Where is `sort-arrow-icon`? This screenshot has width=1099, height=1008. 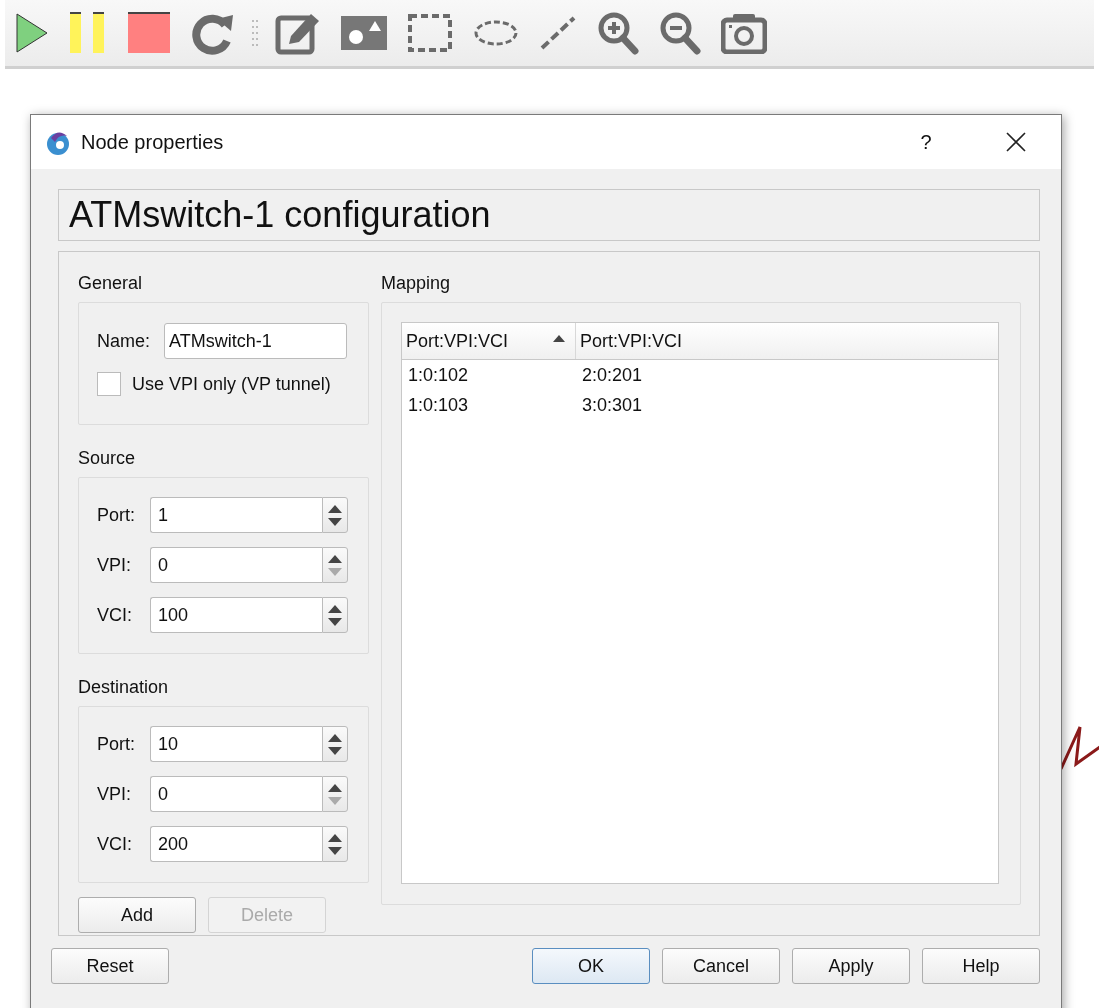
sort-arrow-icon is located at coordinates (559, 338).